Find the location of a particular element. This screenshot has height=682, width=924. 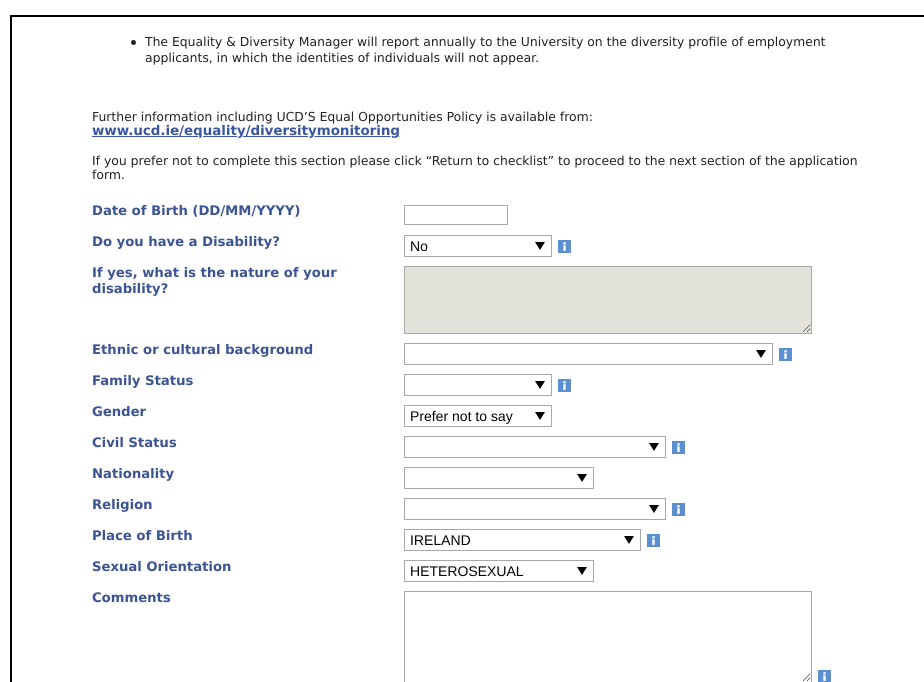

field-label: Nationality is located at coordinates (134, 475).